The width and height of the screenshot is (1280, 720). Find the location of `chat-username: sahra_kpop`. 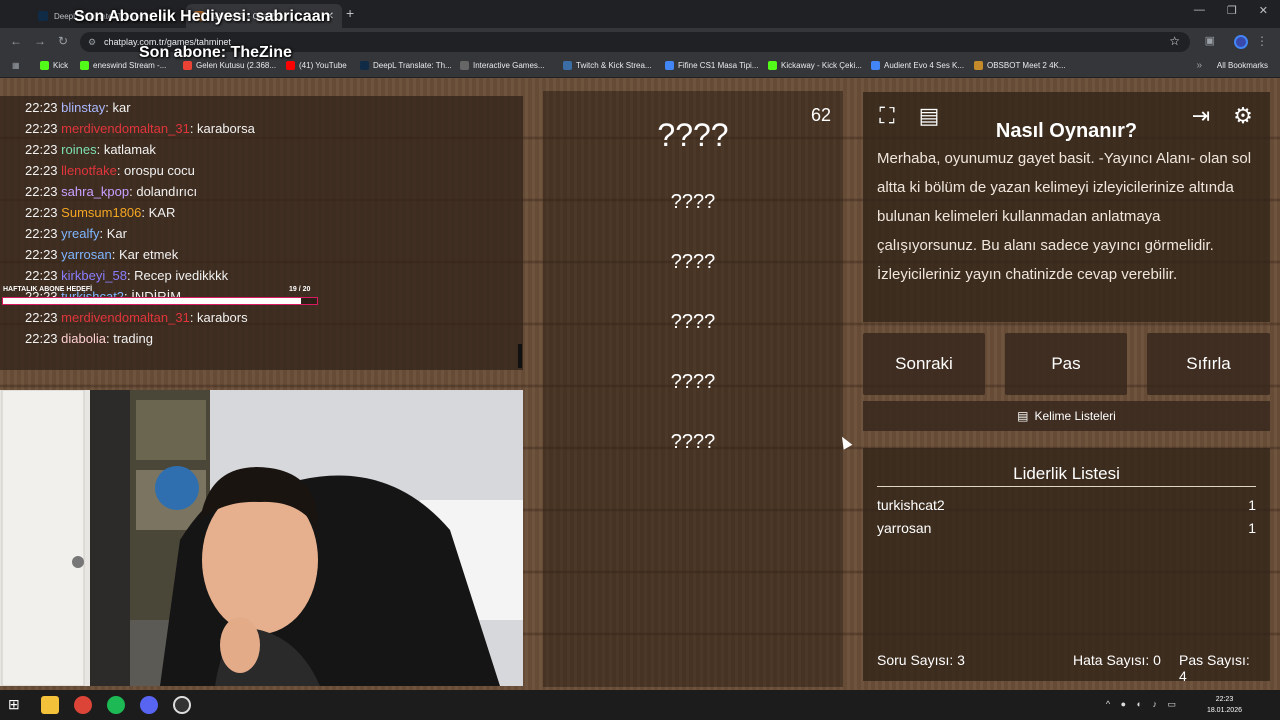

chat-username: sahra_kpop is located at coordinates (95, 191).